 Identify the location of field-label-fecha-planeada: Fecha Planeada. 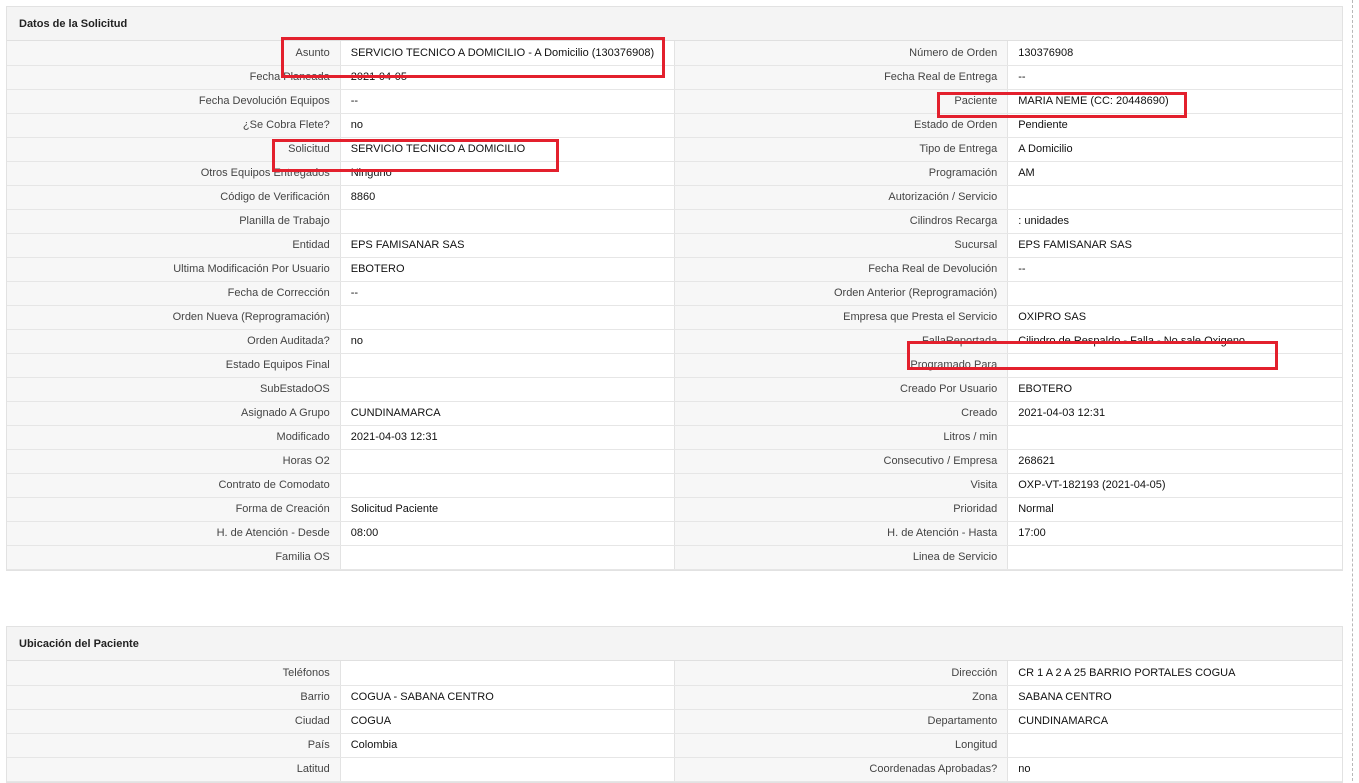
(174, 77).